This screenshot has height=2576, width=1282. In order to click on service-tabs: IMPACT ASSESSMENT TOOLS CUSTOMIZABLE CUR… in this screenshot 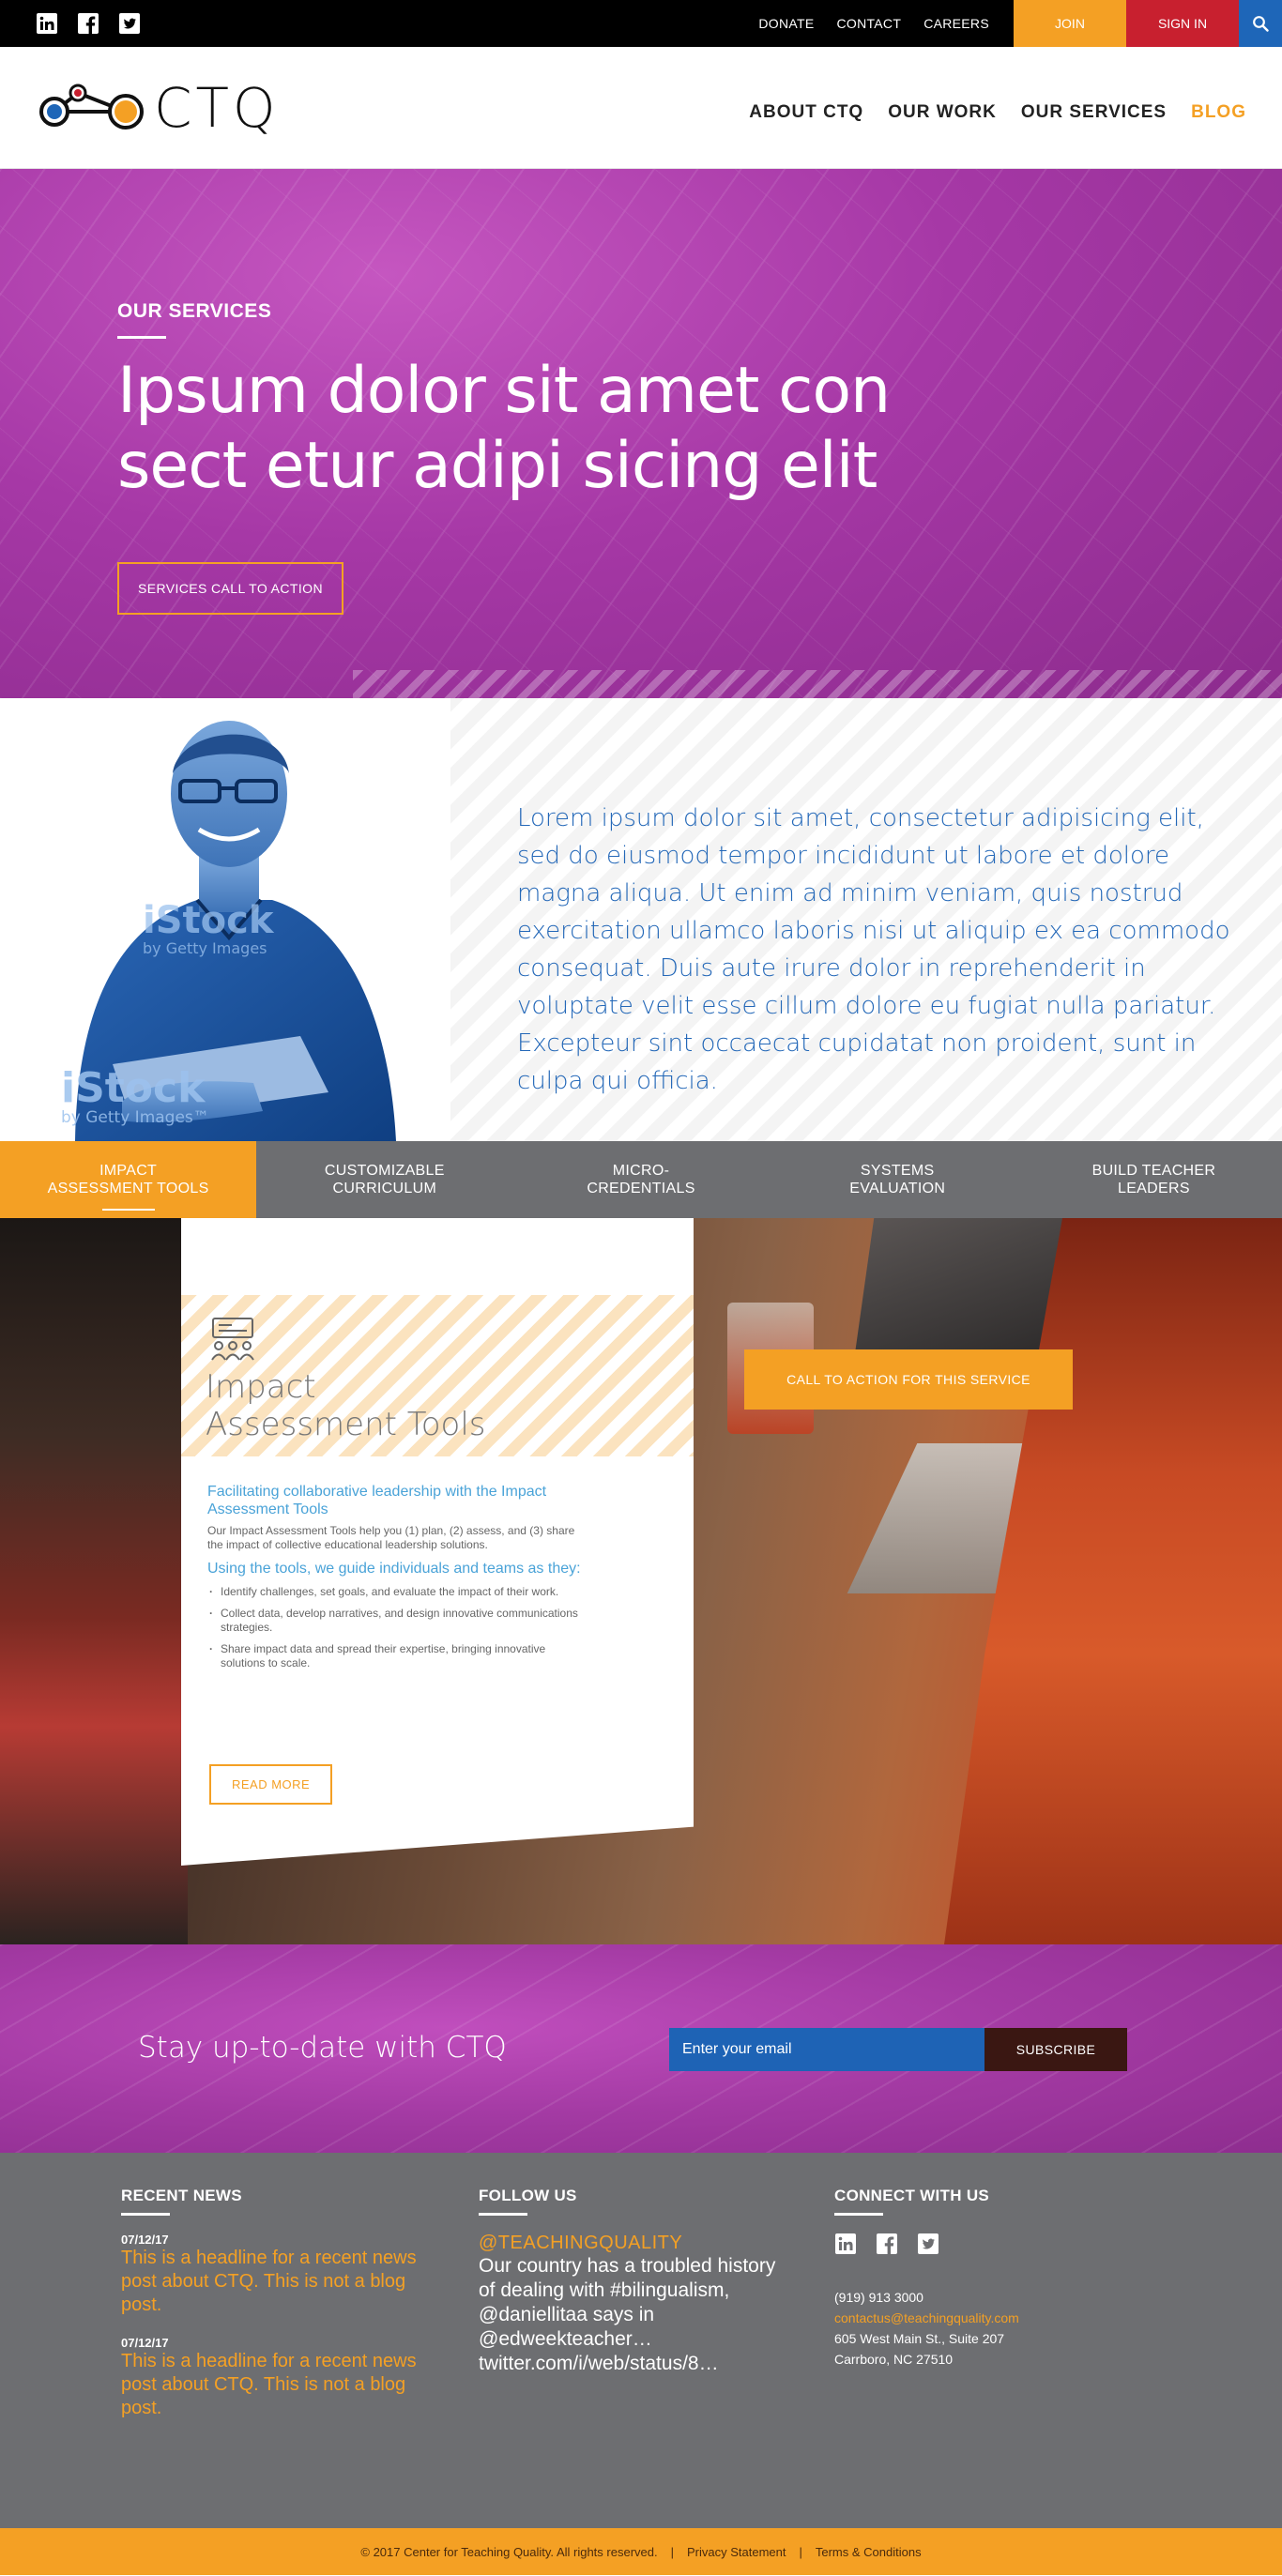, I will do `click(641, 1179)`.